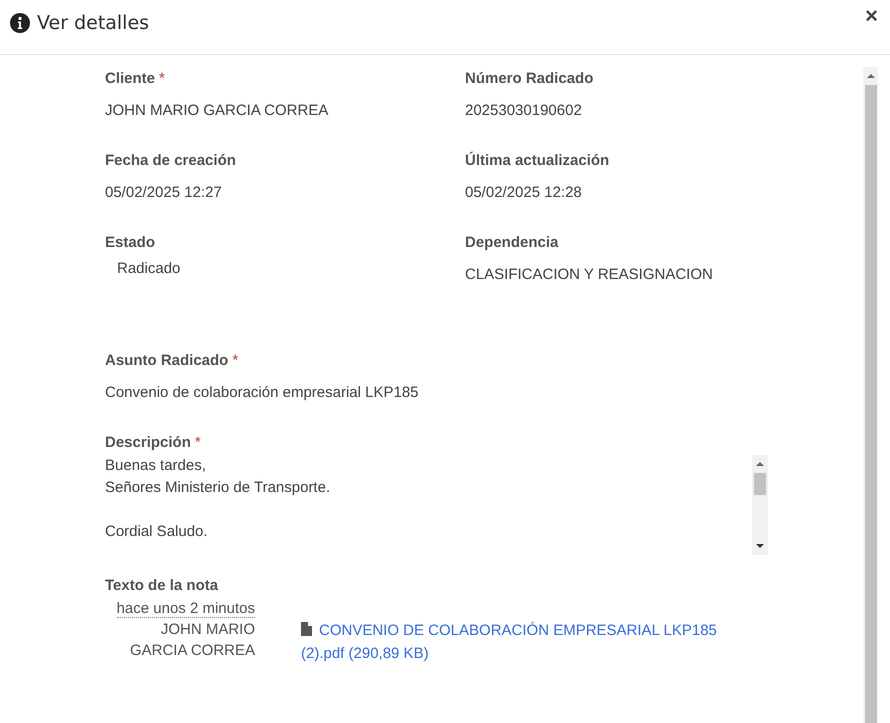  What do you see at coordinates (172, 360) in the screenshot?
I see `field-label: Asunto Radicado *` at bounding box center [172, 360].